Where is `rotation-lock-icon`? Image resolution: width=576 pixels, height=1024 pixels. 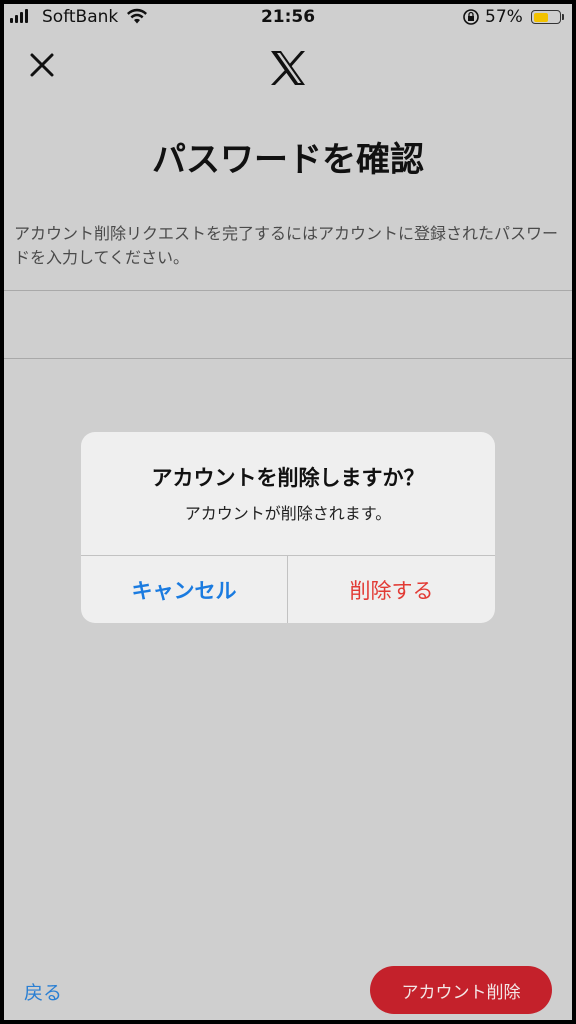
rotation-lock-icon is located at coordinates (471, 17).